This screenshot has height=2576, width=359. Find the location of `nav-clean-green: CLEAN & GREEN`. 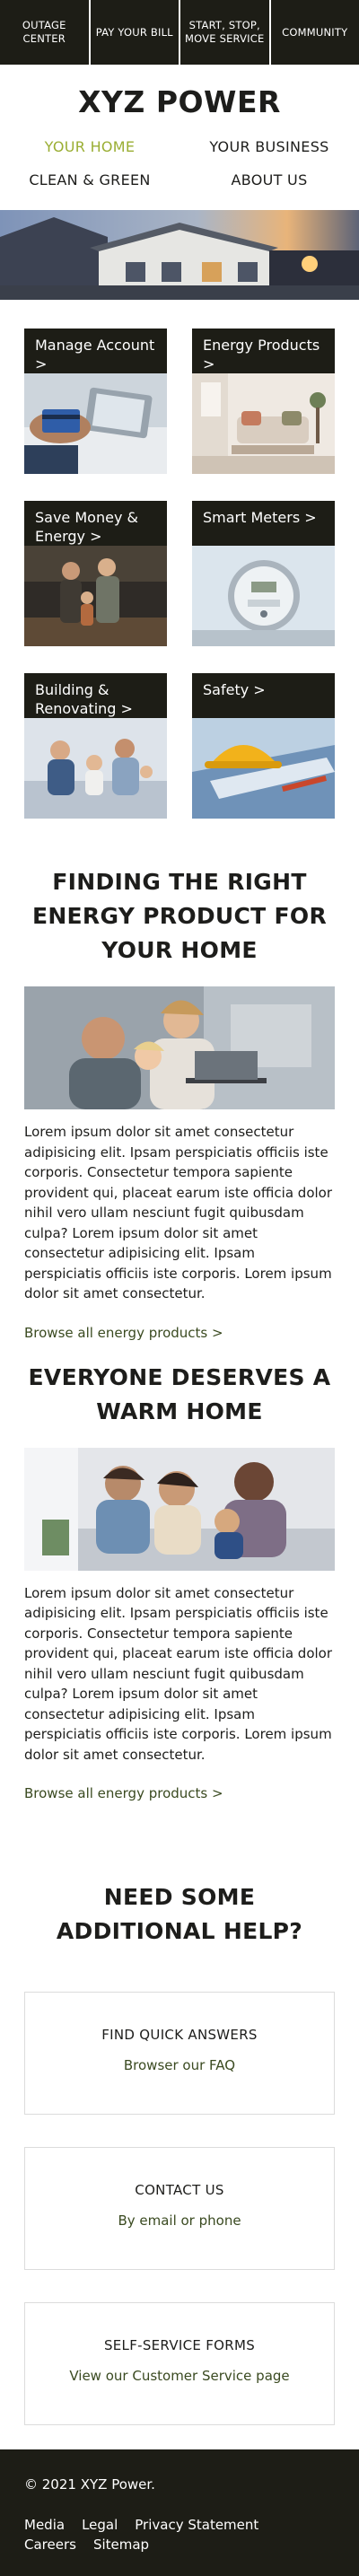

nav-clean-green: CLEAN & GREEN is located at coordinates (90, 179).